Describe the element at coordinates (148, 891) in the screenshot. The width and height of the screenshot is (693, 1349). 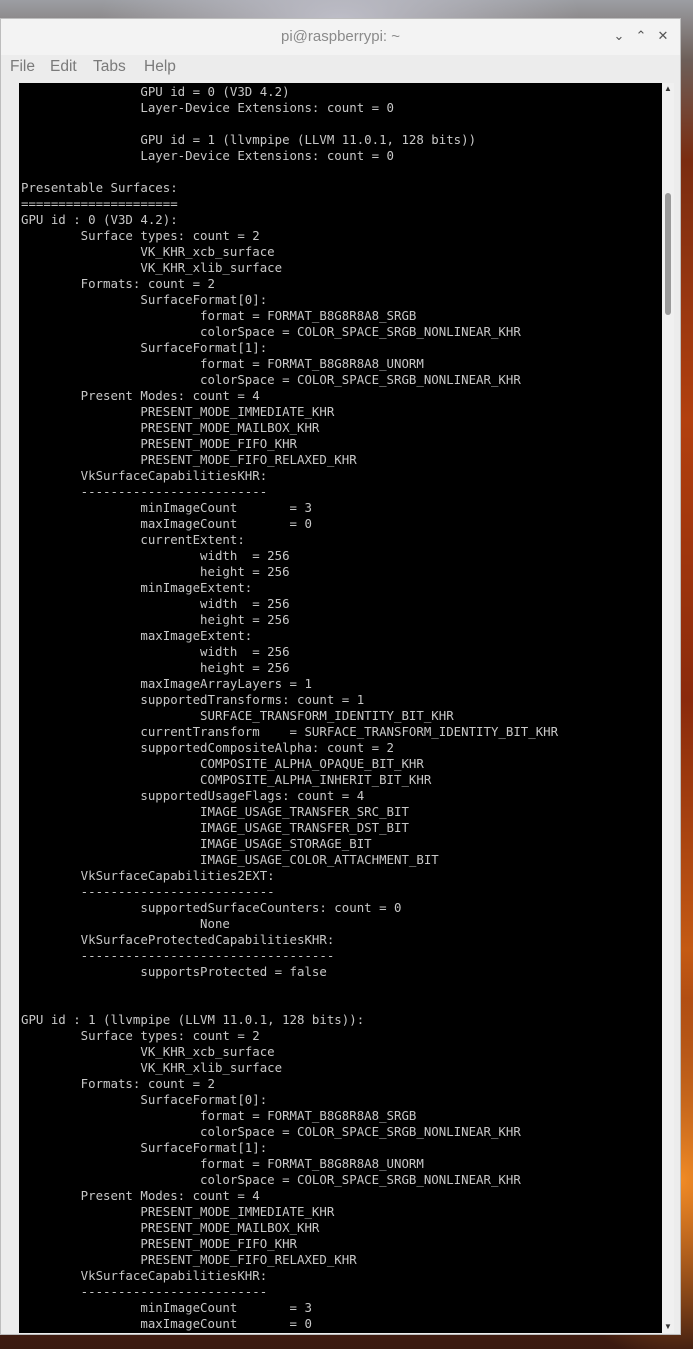
I see `terminal-line: --------------------------` at that location.